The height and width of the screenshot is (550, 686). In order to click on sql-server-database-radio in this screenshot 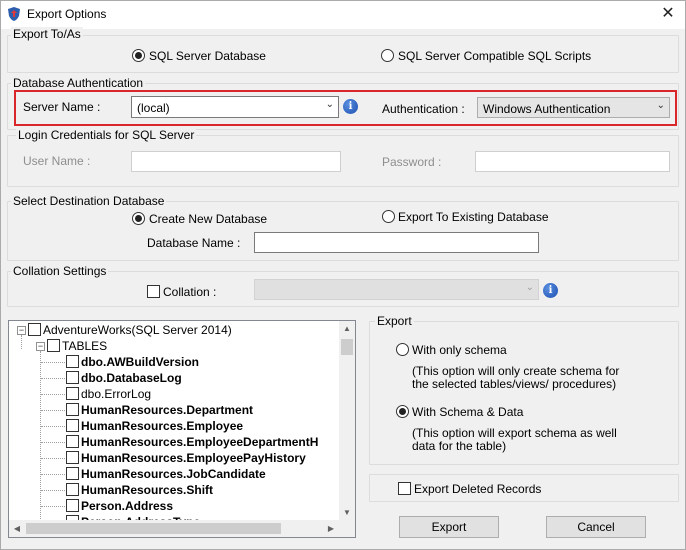, I will do `click(138, 55)`.